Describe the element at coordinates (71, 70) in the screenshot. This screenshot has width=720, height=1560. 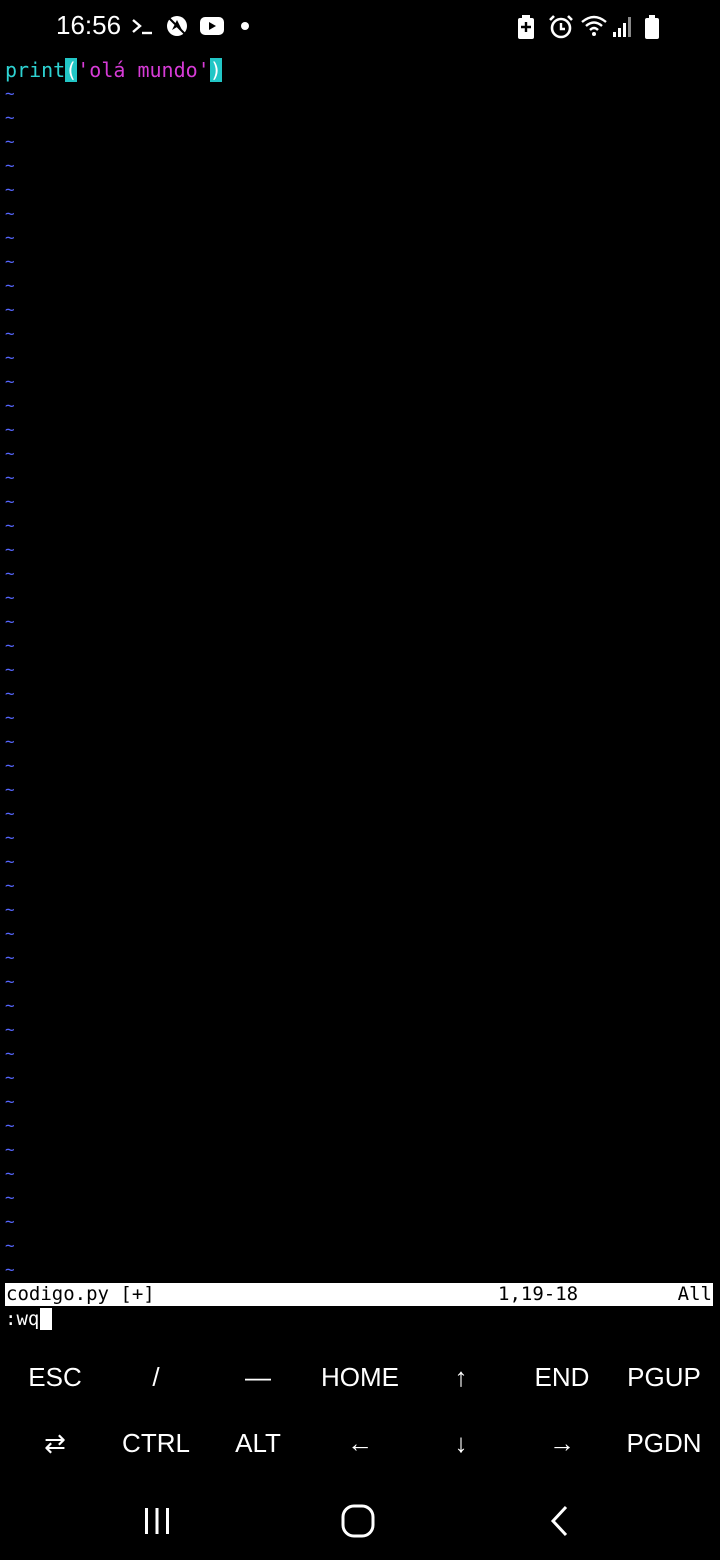
I see `open-paren-highlight: (` at that location.